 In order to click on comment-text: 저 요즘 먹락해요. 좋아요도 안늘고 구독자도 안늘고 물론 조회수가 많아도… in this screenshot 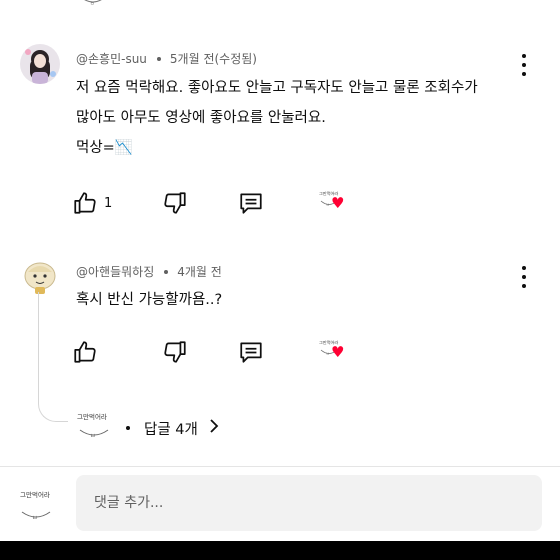, I will do `click(277, 118)`.